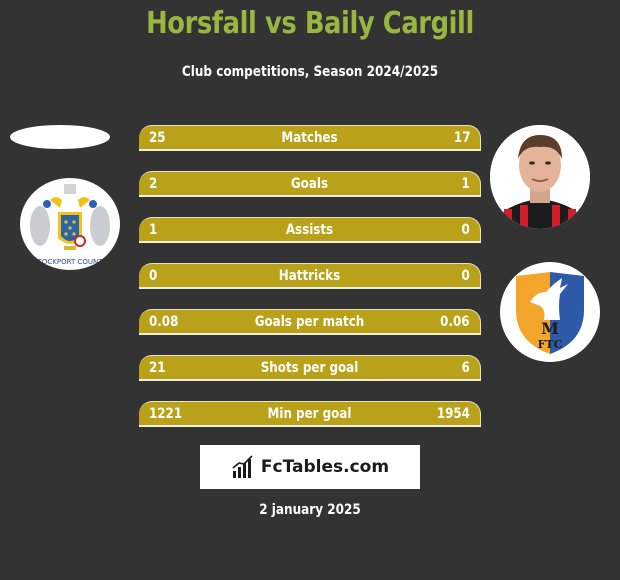 This screenshot has height=580, width=620. What do you see at coordinates (157, 368) in the screenshot?
I see `left-value: 21` at bounding box center [157, 368].